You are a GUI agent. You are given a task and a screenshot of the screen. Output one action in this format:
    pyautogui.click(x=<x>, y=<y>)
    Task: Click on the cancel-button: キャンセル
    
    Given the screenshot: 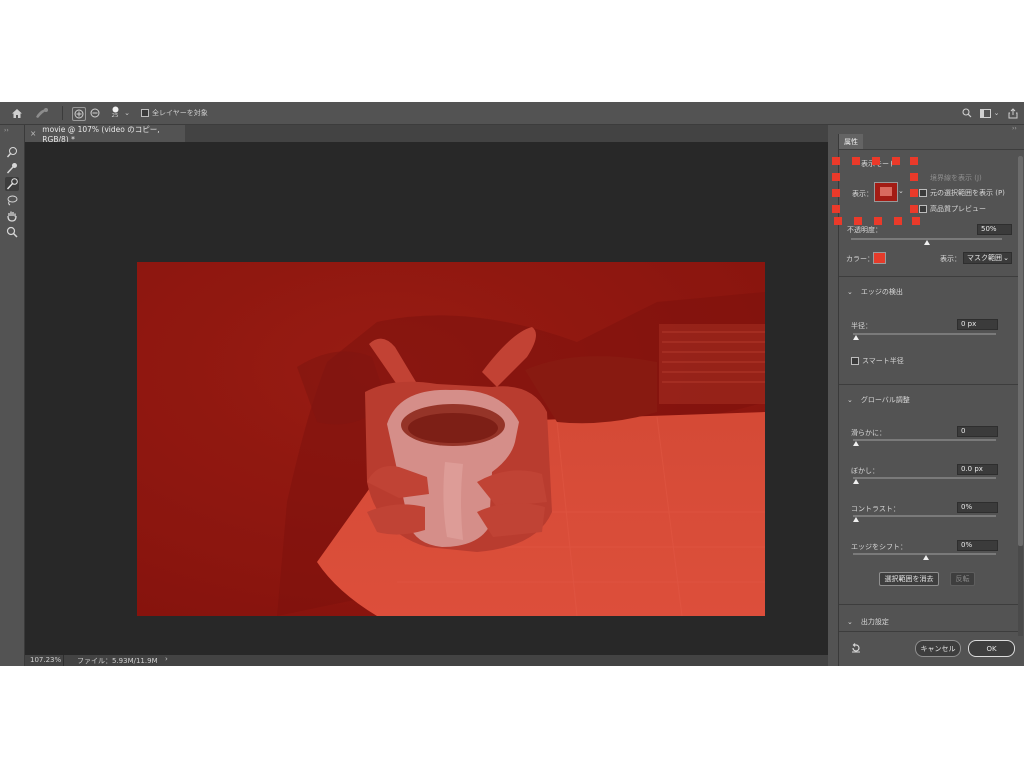 What is the action you would take?
    pyautogui.click(x=938, y=648)
    